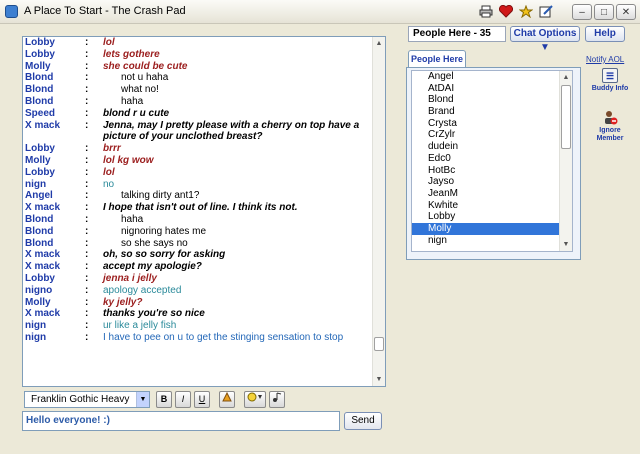 The width and height of the screenshot is (640, 454). Describe the element at coordinates (605, 59) in the screenshot. I see `notify-aol-link: Notify AOL` at that location.